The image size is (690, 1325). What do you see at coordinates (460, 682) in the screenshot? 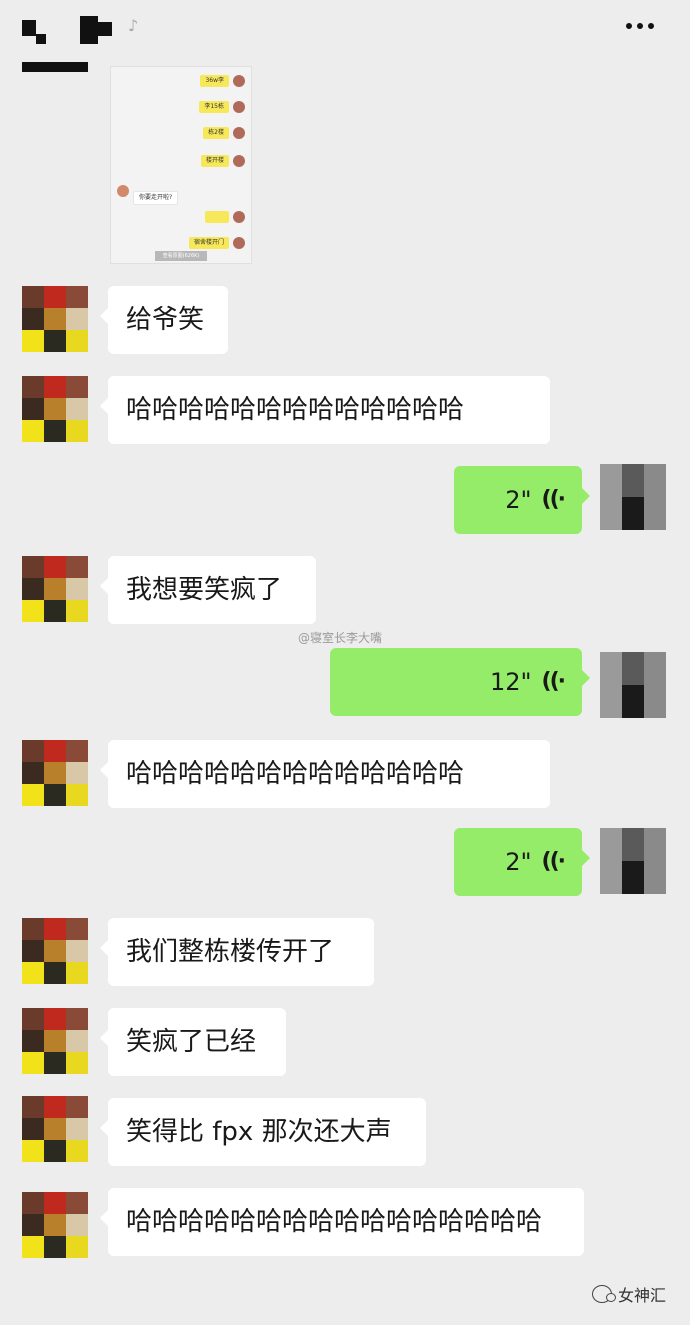
I see `voice-message: 12" ((·` at bounding box center [460, 682].